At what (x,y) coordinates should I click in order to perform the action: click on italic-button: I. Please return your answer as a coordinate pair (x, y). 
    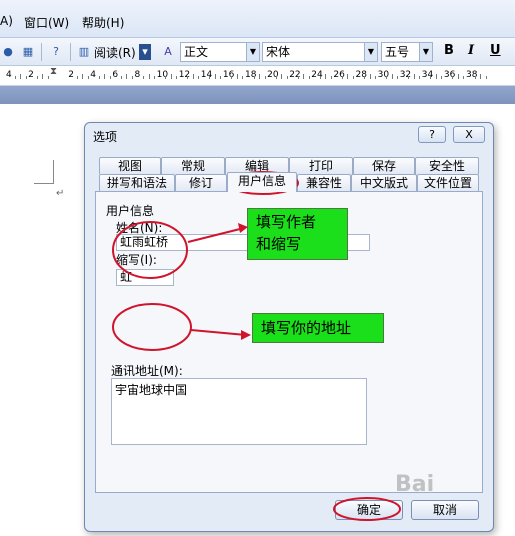
    Looking at the image, I should click on (471, 50).